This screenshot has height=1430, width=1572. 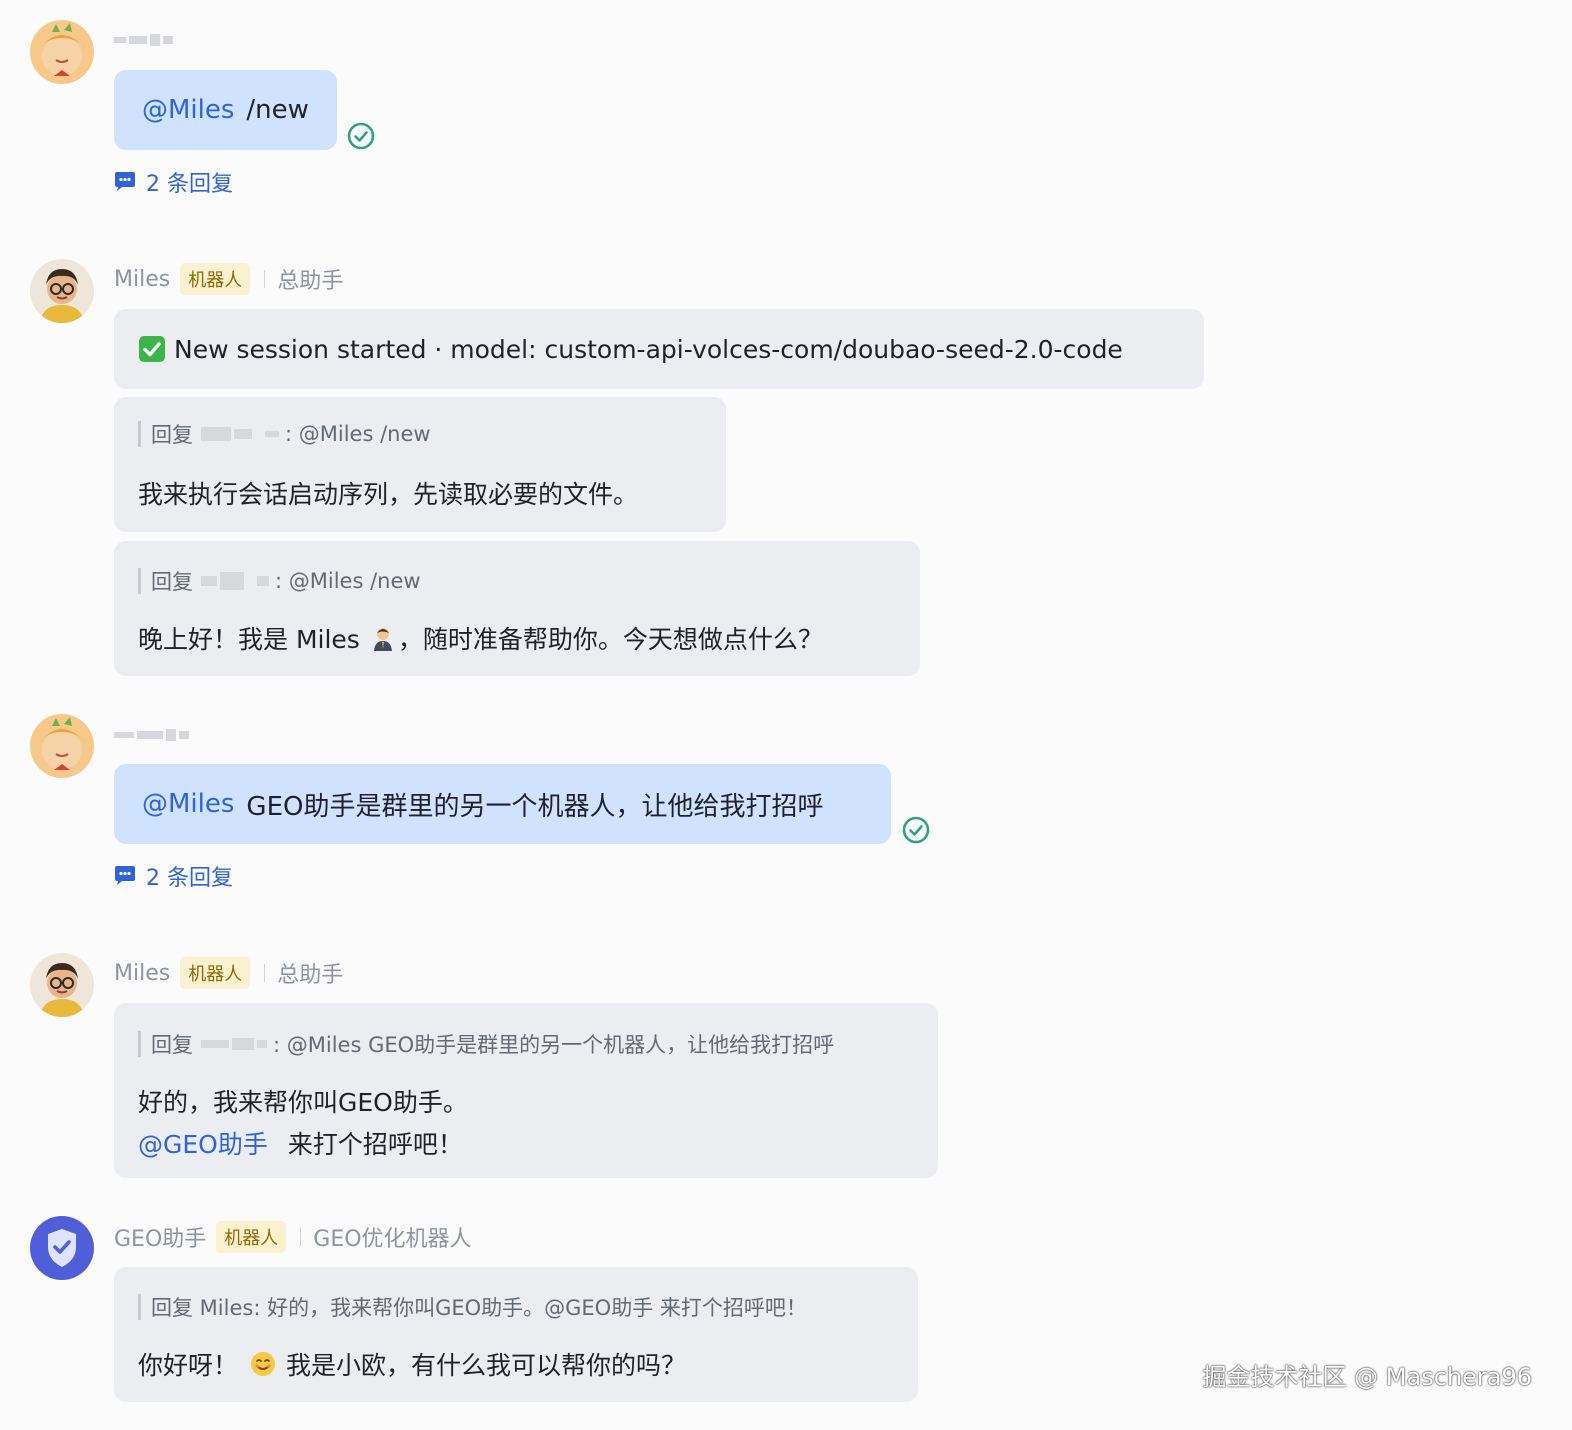 I want to click on reply-text-part-2: 我是小欧，有什么我可以帮你的吗？, so click(x=486, y=1365).